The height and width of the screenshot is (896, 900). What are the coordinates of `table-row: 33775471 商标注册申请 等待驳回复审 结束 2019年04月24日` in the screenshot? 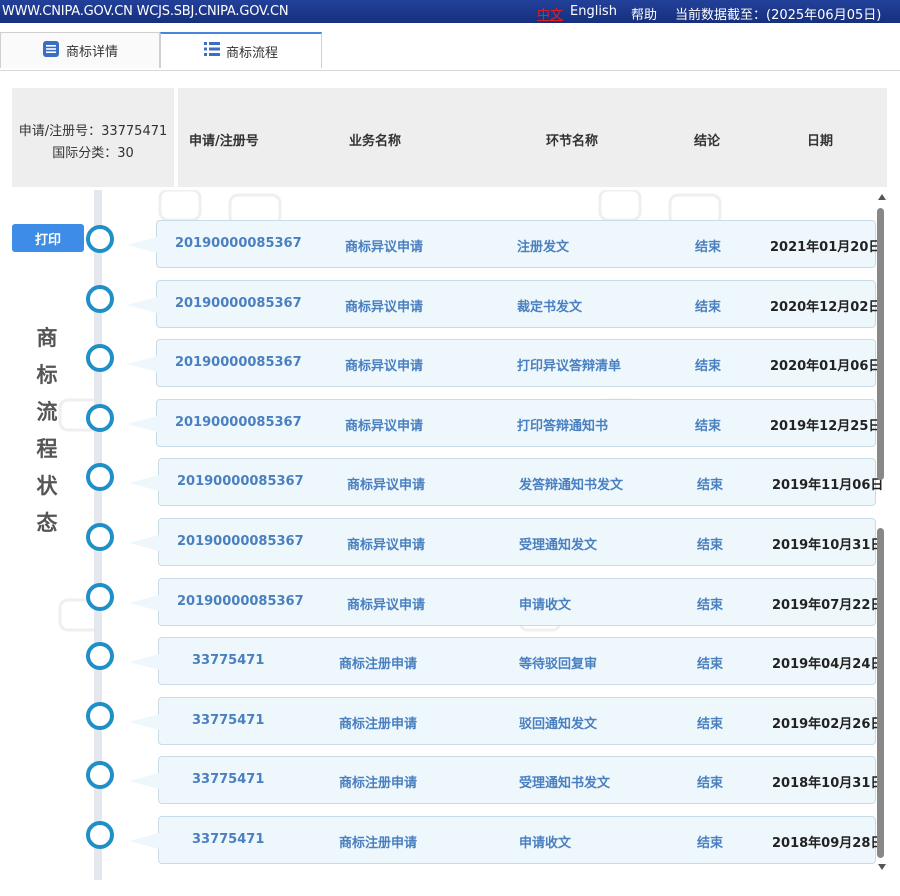 It's located at (506, 661).